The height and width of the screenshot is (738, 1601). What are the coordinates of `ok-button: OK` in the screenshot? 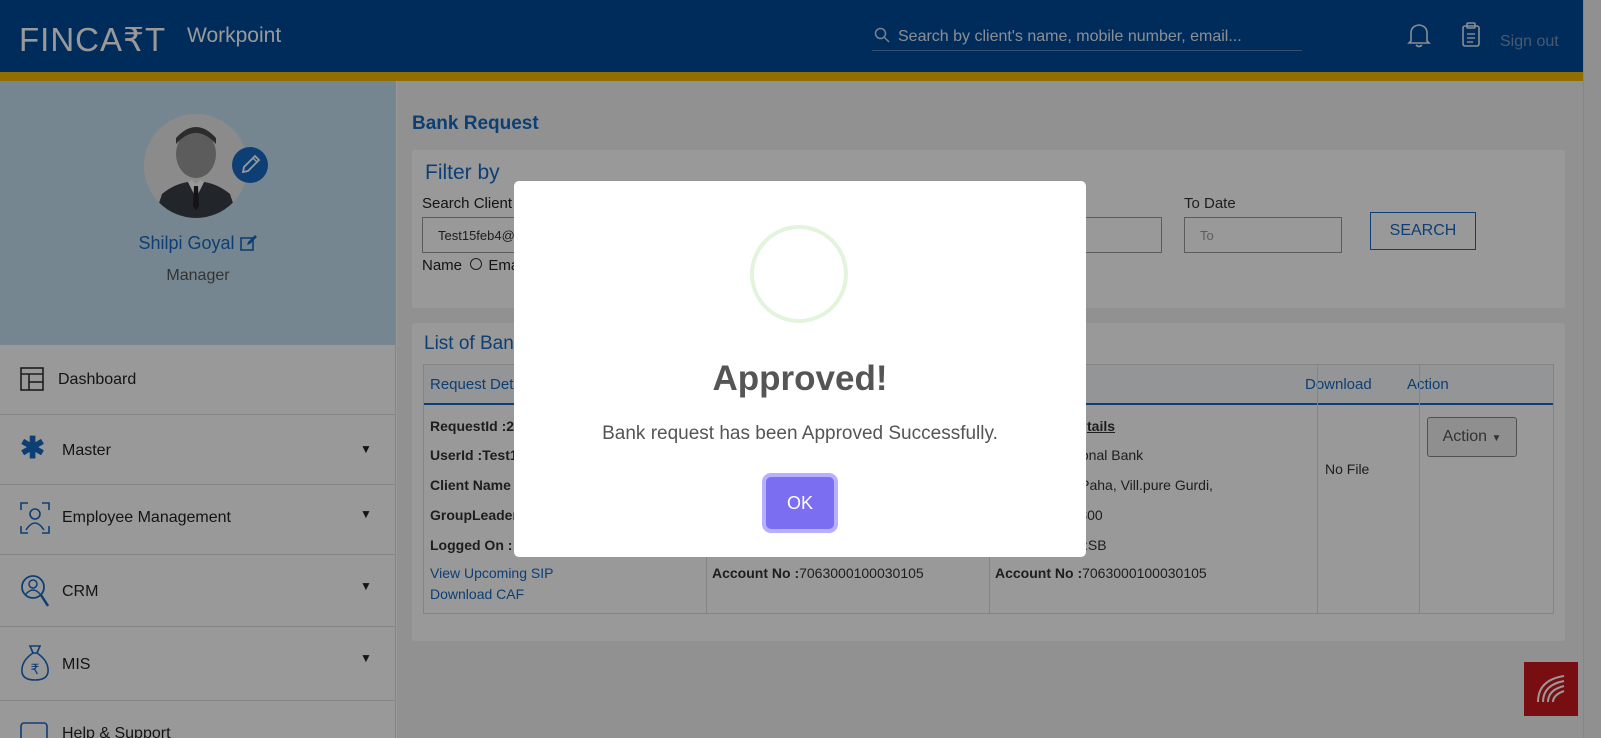 It's located at (800, 503).